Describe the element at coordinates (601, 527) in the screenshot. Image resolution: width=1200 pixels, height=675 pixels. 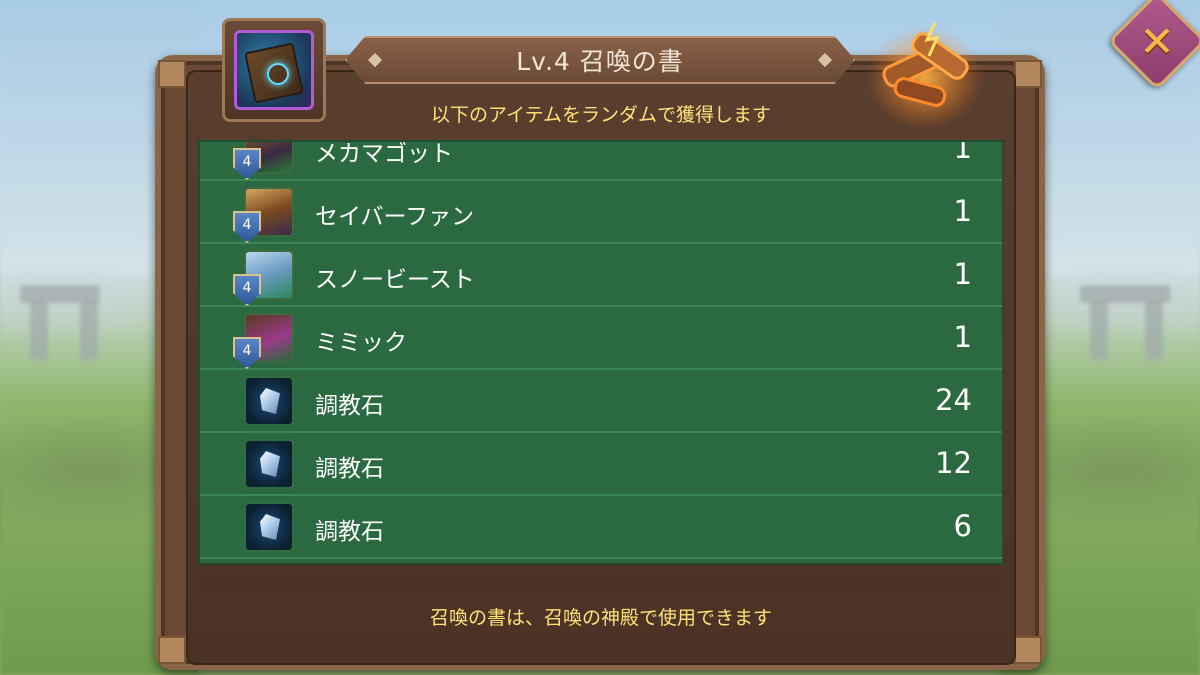
I see `list-item: 調教石 6` at that location.